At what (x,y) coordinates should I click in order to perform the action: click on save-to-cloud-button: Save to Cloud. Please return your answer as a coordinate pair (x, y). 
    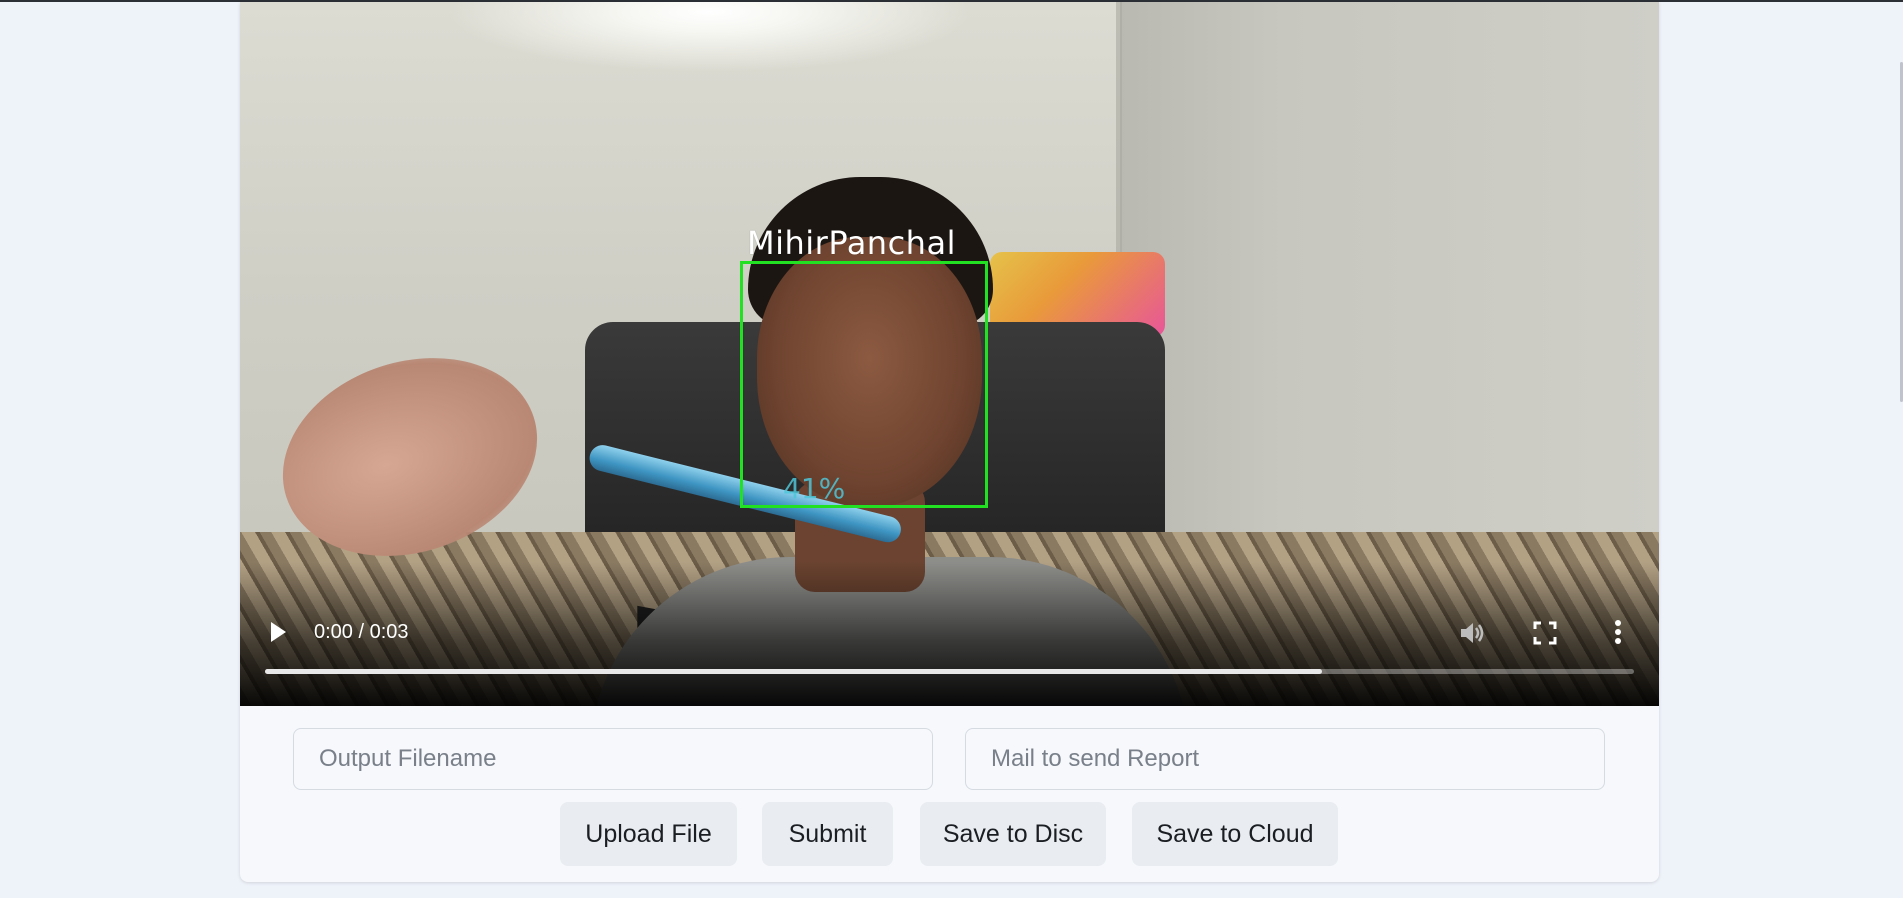
    Looking at the image, I should click on (1235, 834).